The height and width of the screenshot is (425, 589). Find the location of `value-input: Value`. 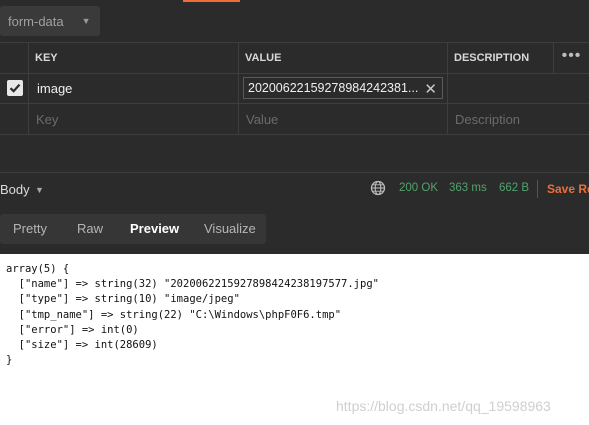

value-input: Value is located at coordinates (342, 119).